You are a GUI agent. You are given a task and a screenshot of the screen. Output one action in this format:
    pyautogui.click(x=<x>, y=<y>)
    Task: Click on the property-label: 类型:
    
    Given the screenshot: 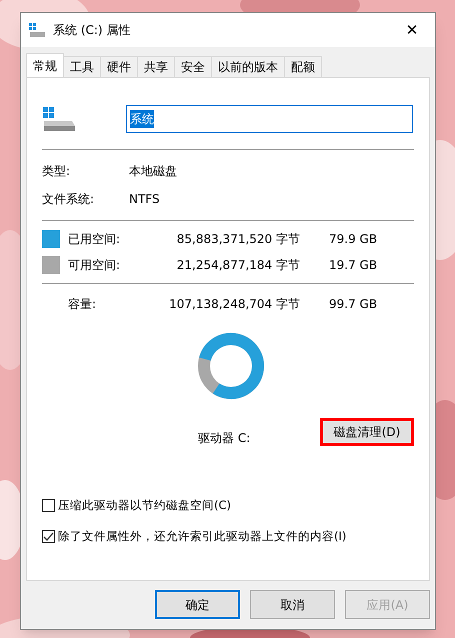 What is the action you would take?
    pyautogui.click(x=57, y=171)
    